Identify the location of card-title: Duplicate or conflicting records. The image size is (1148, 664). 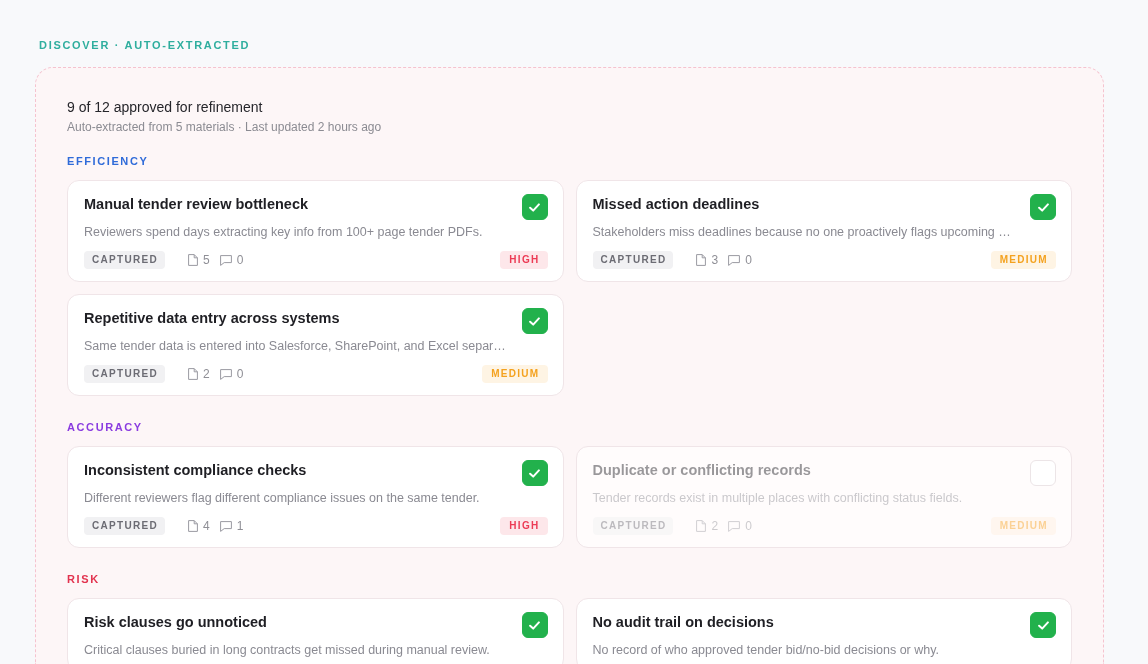
(701, 470).